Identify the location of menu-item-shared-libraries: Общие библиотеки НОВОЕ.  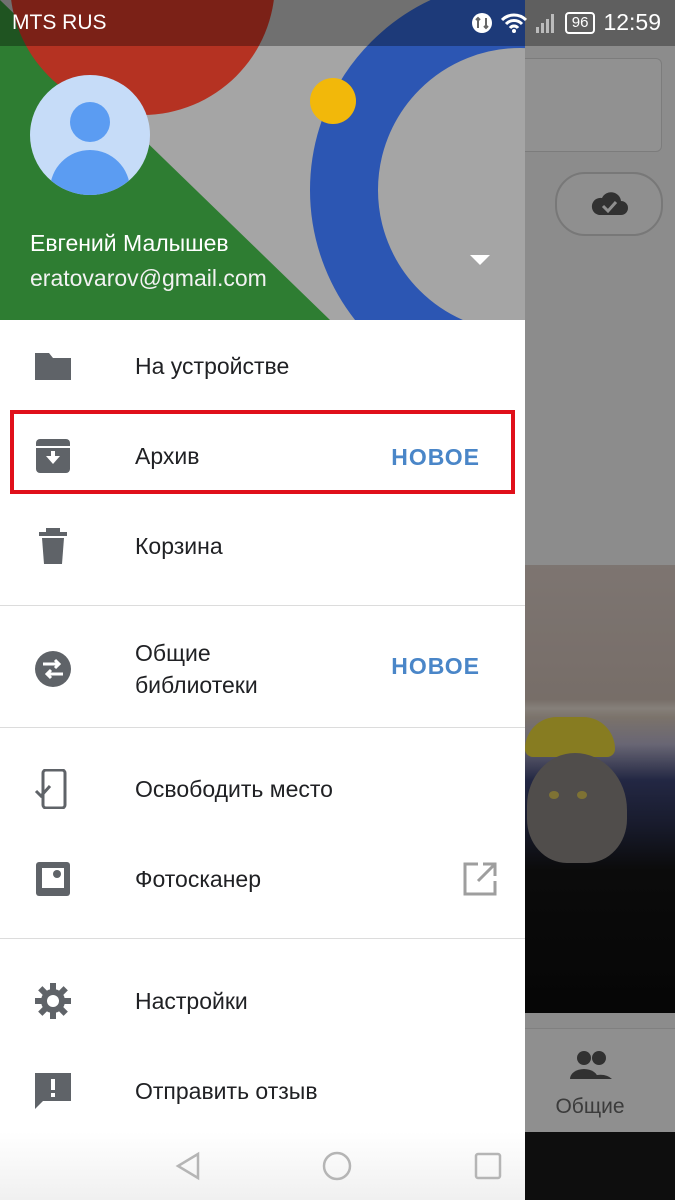
(262, 666).